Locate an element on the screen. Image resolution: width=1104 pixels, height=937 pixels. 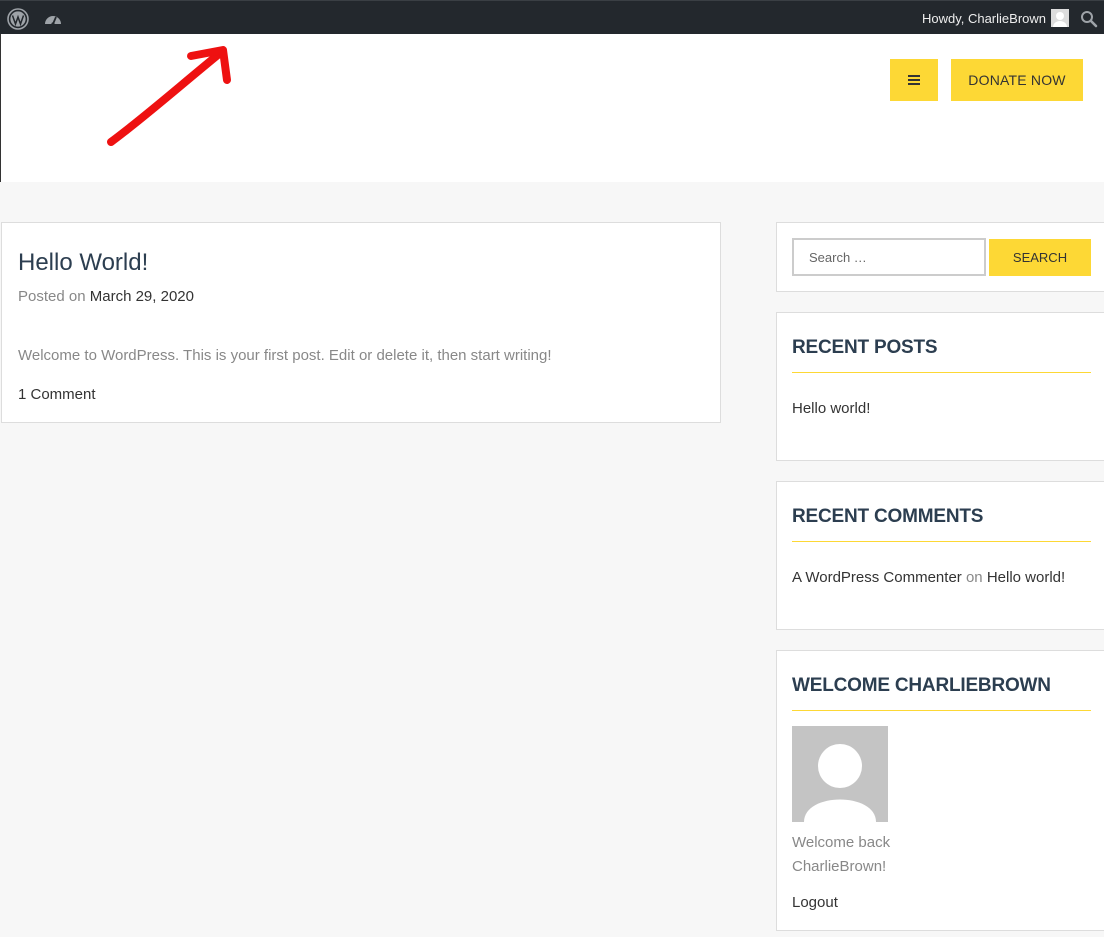
menu-button is located at coordinates (914, 80).